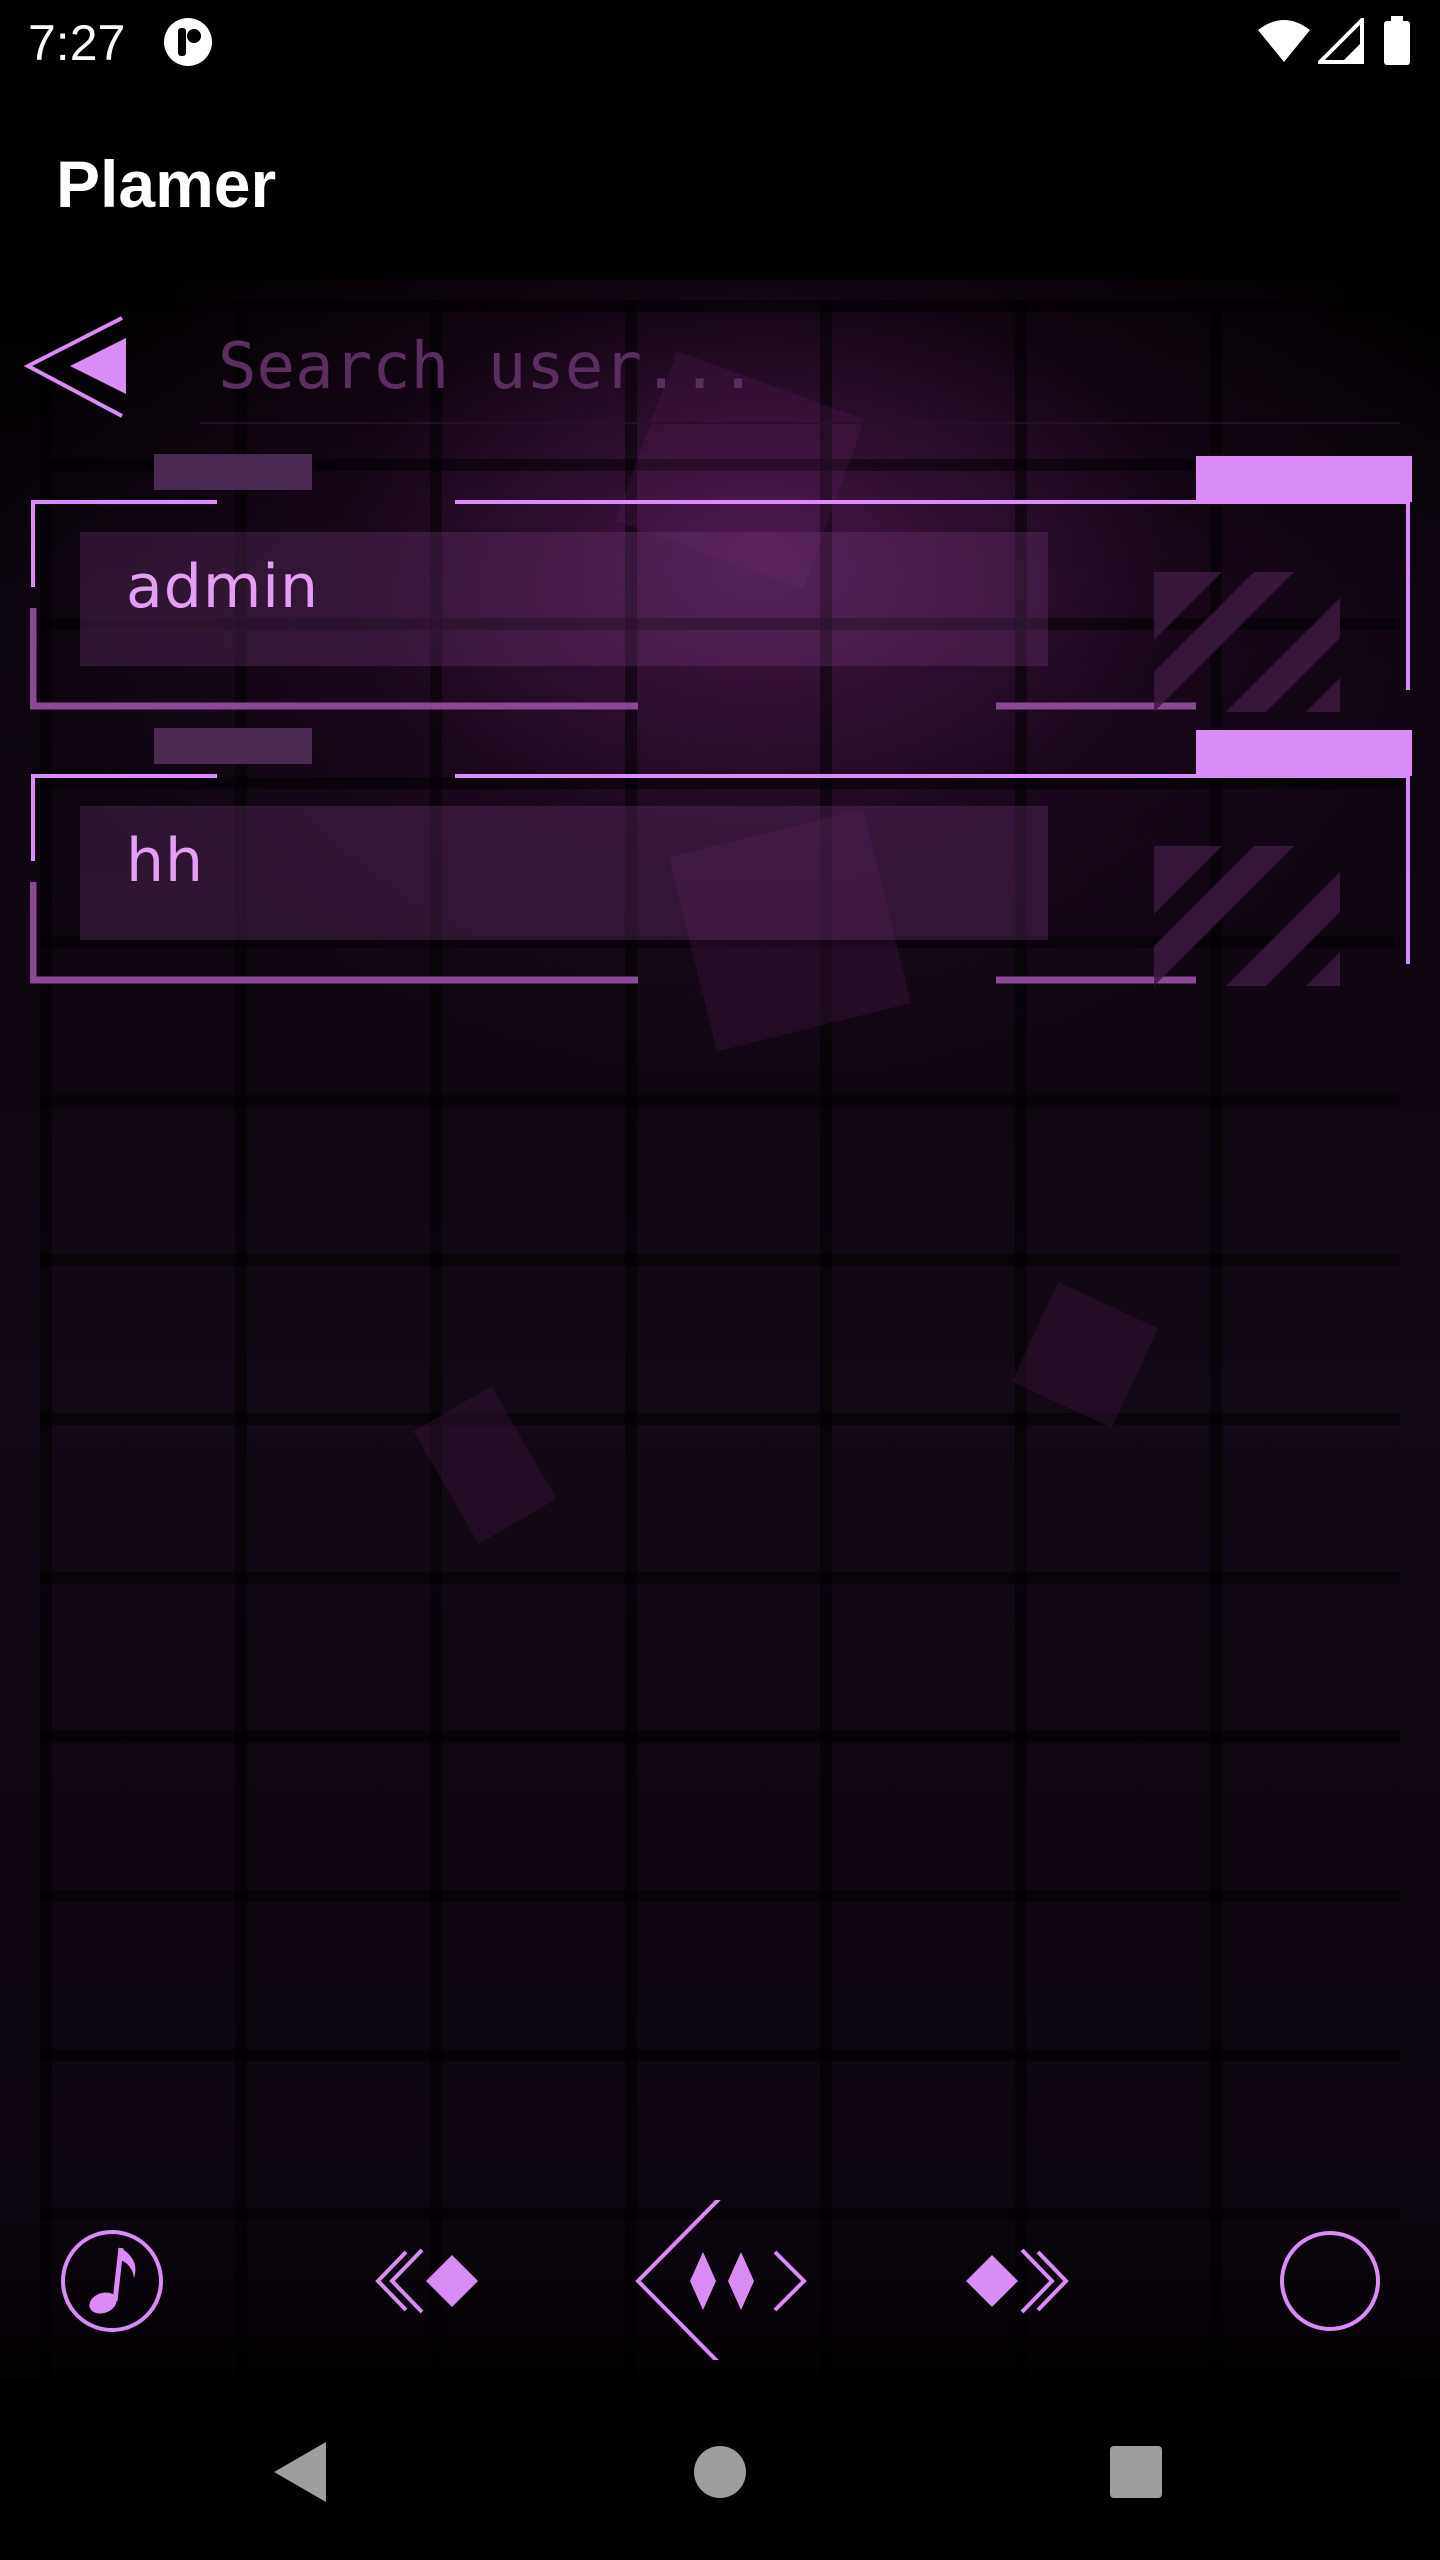 The width and height of the screenshot is (1440, 2560). What do you see at coordinates (1397, 40) in the screenshot?
I see `battery-icon` at bounding box center [1397, 40].